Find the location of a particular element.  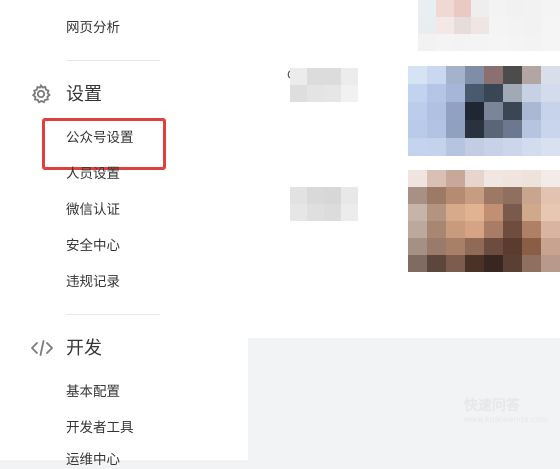

section-title-settings: 设置 is located at coordinates (84, 94).